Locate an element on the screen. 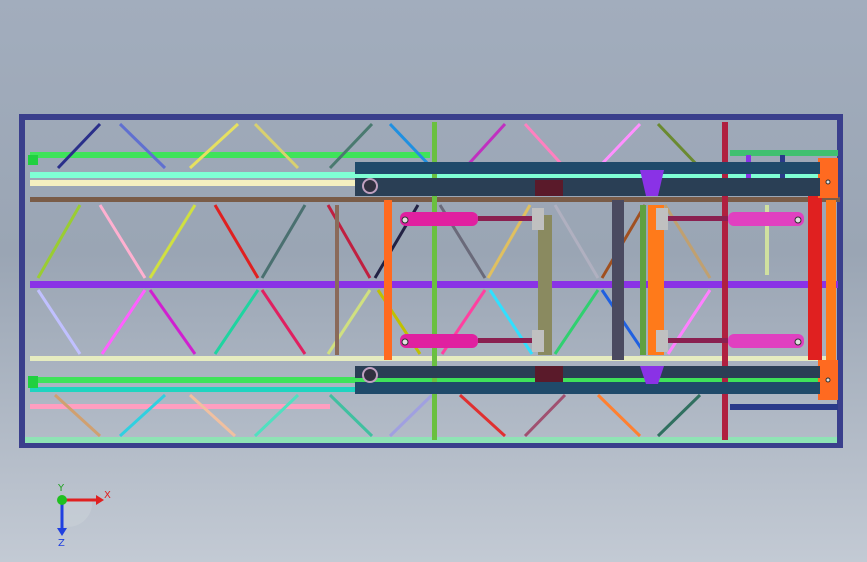  cylinder-lower-left is located at coordinates (472, 341).